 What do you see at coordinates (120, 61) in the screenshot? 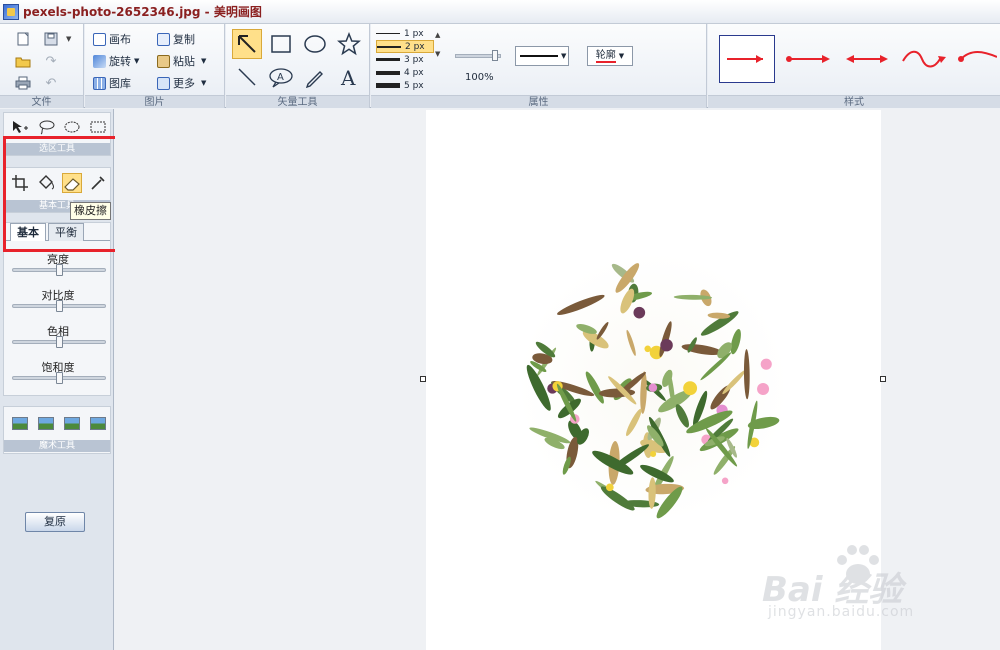
I see `rotate-label: 旋转` at bounding box center [120, 61].